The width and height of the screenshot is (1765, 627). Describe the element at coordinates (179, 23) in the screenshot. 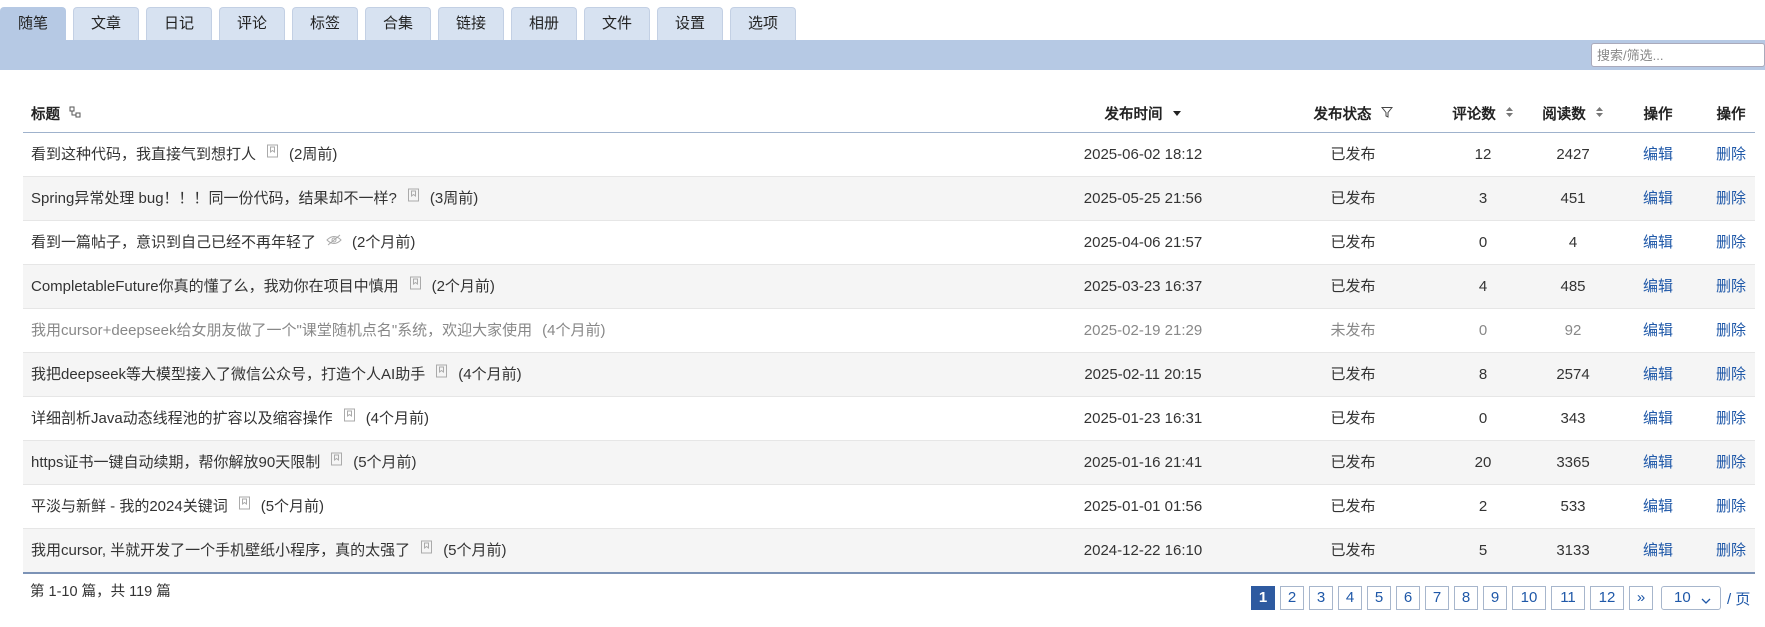

I see `tab-2: 日记` at that location.